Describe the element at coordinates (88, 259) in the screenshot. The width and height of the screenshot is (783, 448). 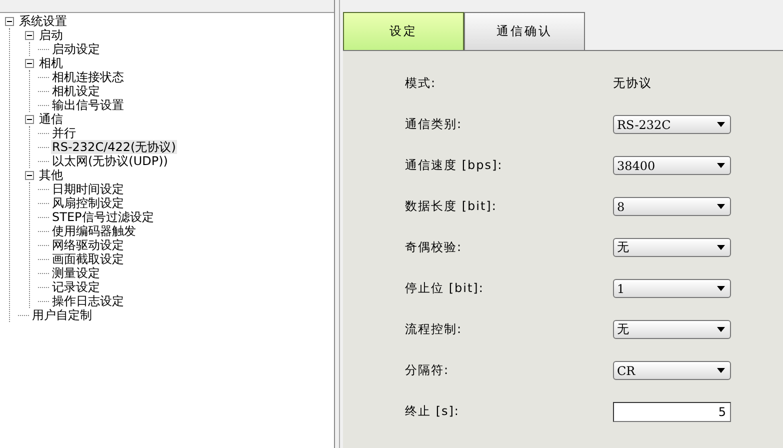
I see `tree-item: 画面截取设定` at that location.